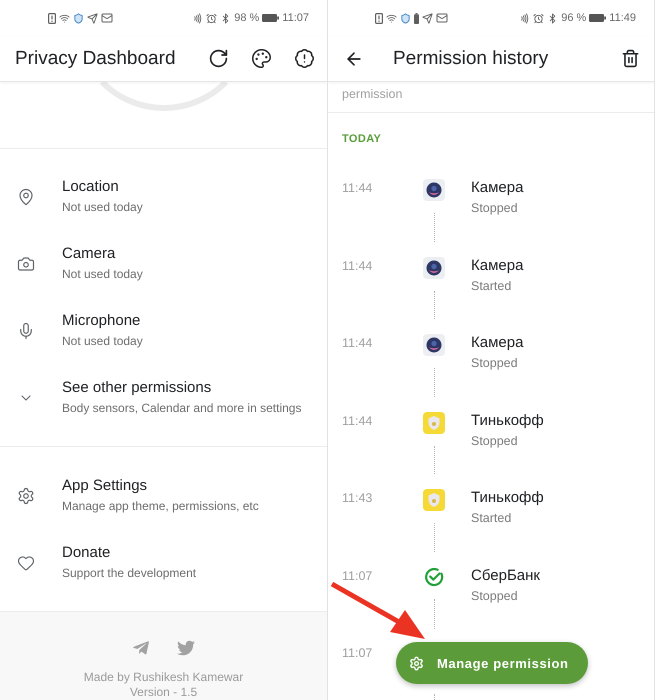 Image resolution: width=655 pixels, height=700 pixels. Describe the element at coordinates (471, 59) in the screenshot. I see `app-title: Permission history` at that location.